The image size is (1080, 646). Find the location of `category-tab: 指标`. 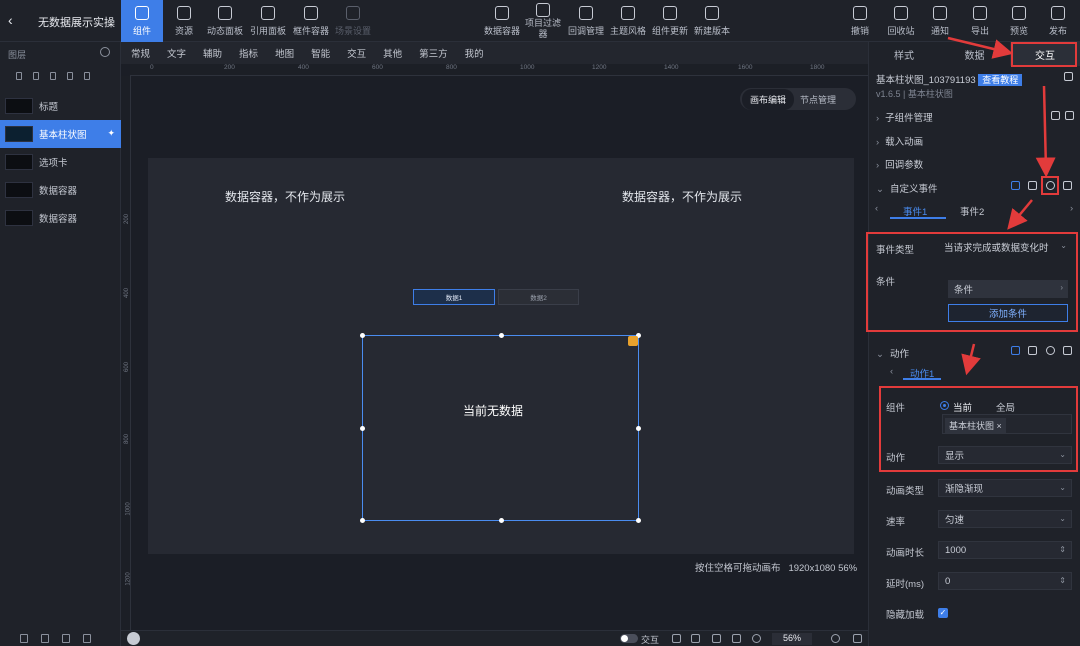

category-tab: 指标 is located at coordinates (248, 53).